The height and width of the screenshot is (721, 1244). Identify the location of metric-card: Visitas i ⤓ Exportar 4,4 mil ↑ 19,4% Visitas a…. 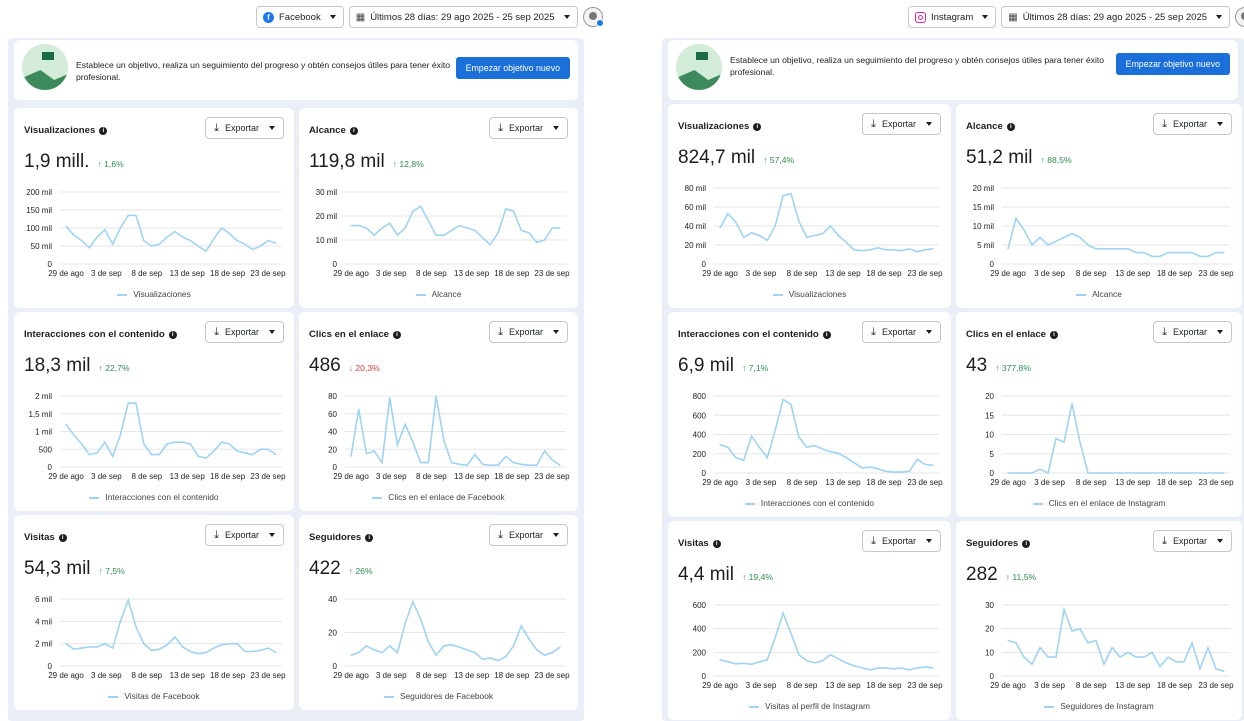
(809, 620).